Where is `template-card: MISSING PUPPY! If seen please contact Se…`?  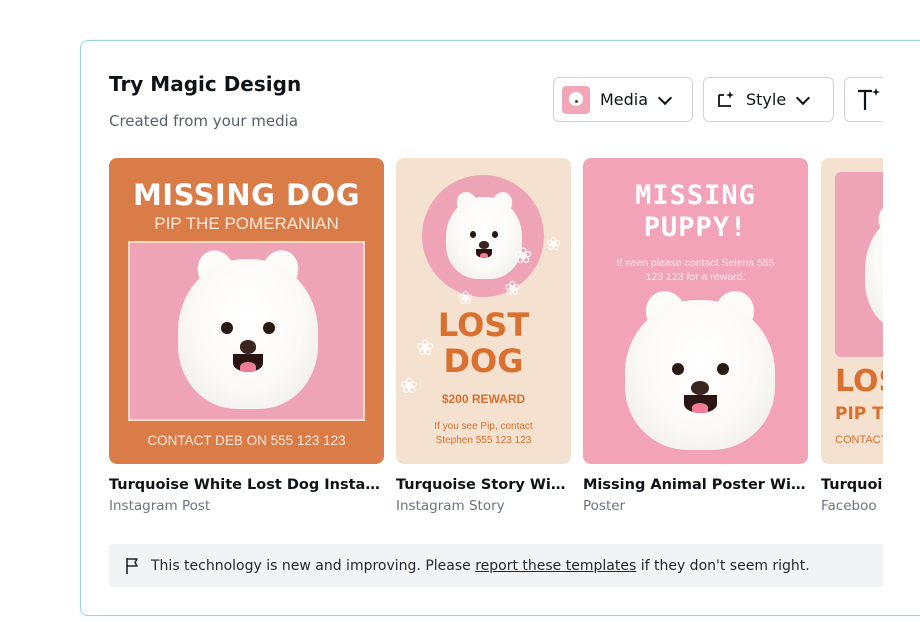 template-card: MISSING PUPPY! If seen please contact Se… is located at coordinates (695, 336).